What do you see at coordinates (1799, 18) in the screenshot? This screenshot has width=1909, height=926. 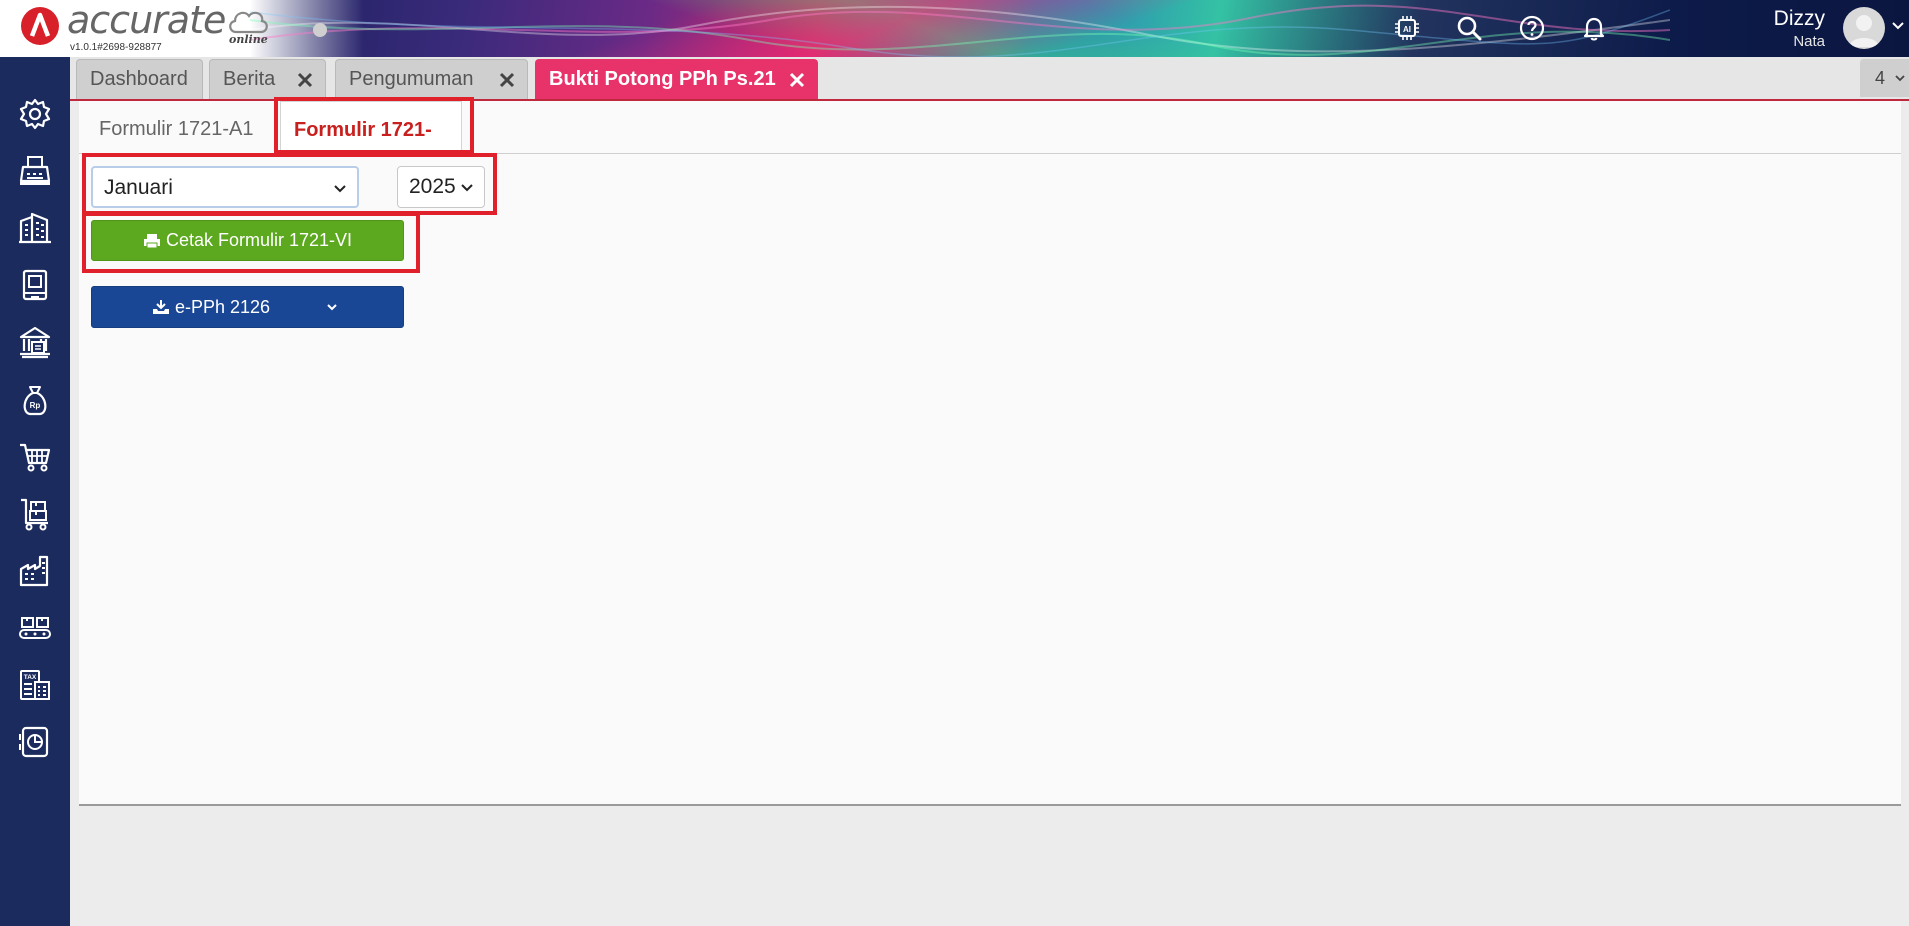 I see `user-name: Dizzy` at bounding box center [1799, 18].